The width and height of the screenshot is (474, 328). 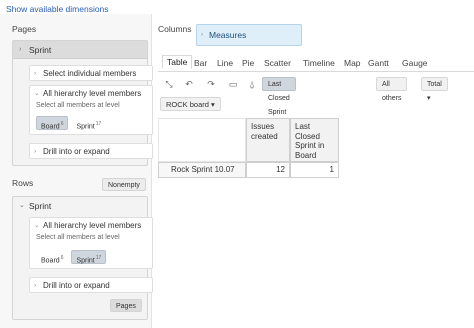 I want to click on table-corner, so click(x=202, y=140).